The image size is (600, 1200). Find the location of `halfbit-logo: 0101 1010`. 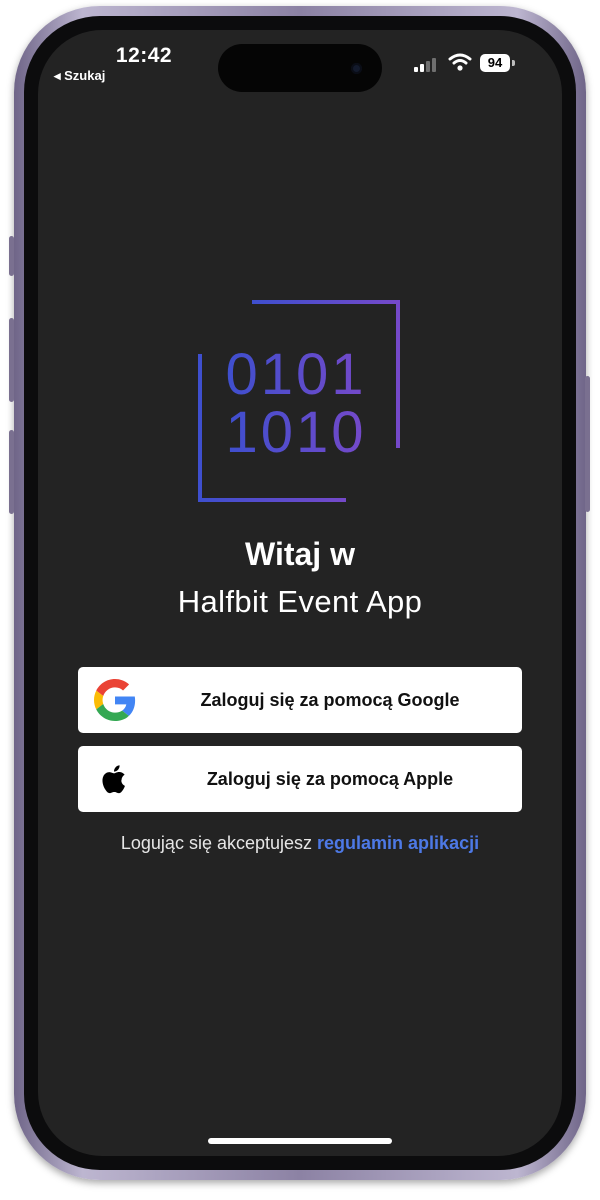

halfbit-logo: 0101 1010 is located at coordinates (299, 401).